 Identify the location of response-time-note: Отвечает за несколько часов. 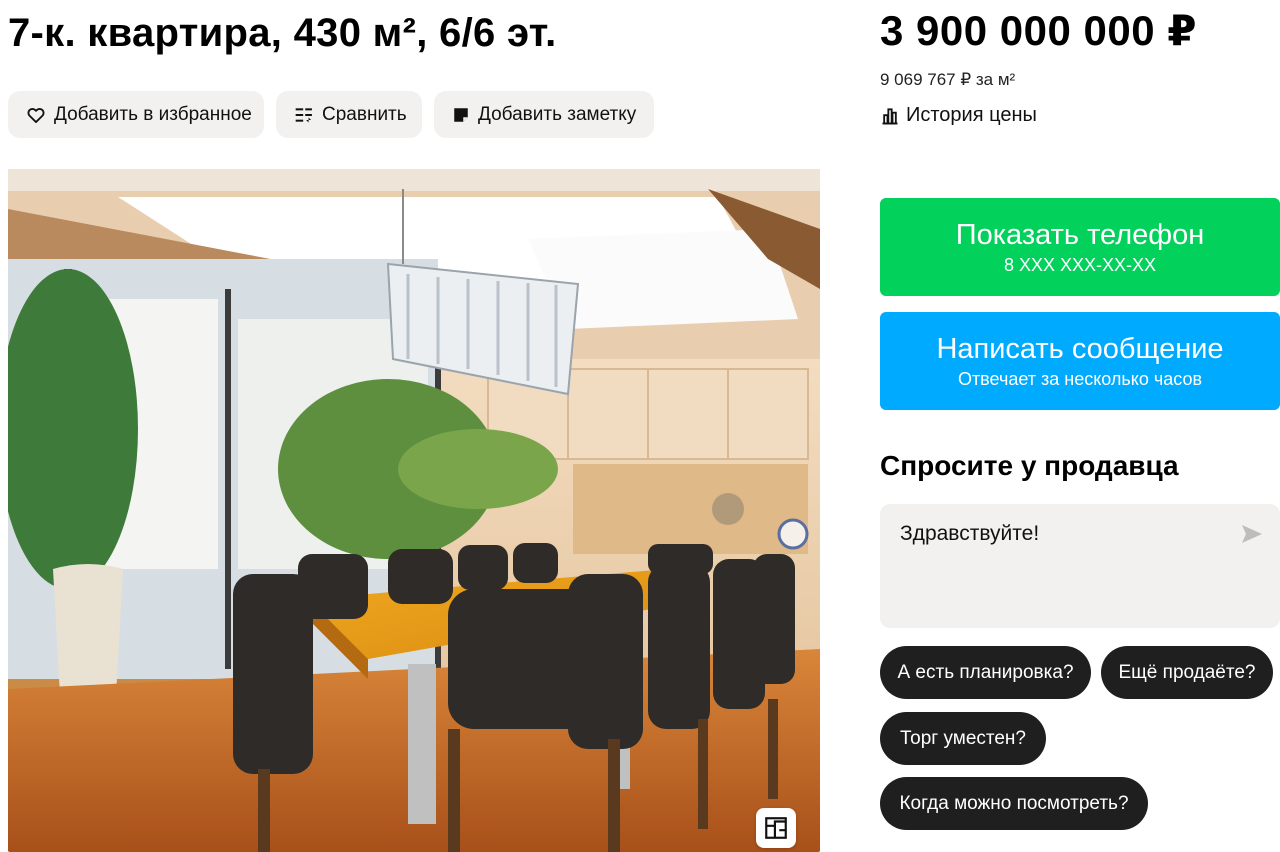
(1080, 379).